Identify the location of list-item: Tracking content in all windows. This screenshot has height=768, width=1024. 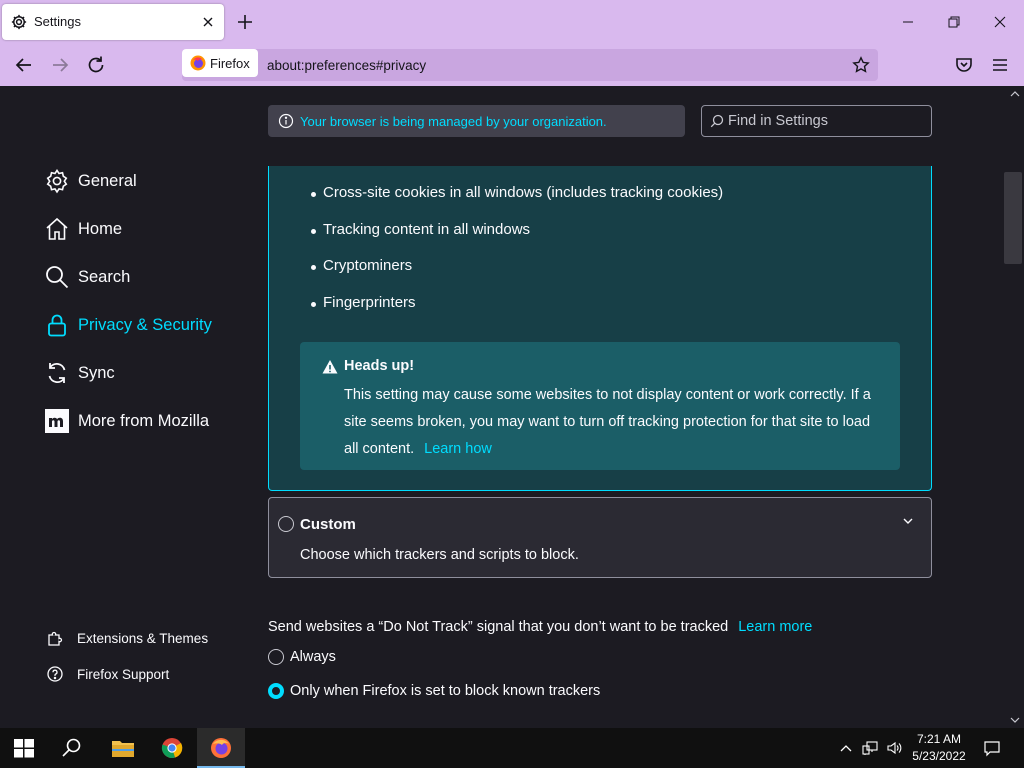
(516, 239).